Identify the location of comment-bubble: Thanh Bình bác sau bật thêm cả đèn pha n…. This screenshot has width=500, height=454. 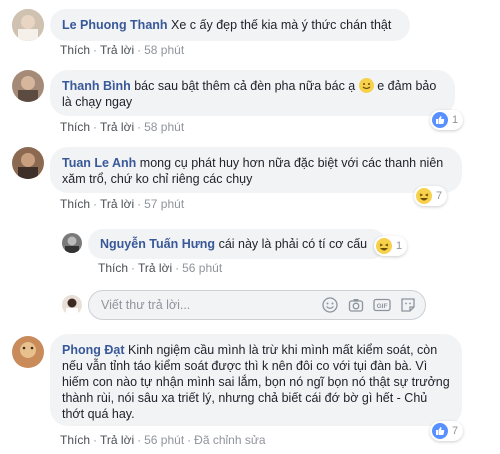
(252, 93).